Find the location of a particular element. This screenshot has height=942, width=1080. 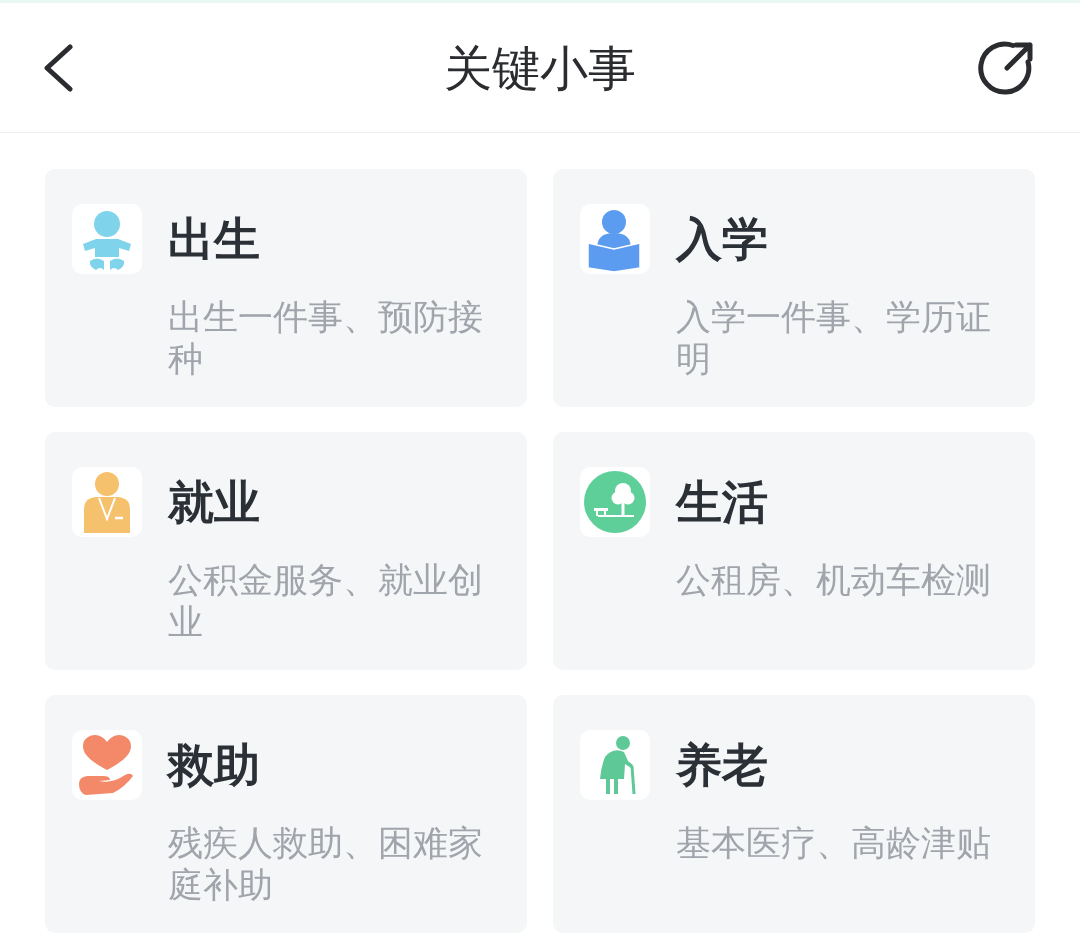

elderly-person-icon is located at coordinates (615, 765).